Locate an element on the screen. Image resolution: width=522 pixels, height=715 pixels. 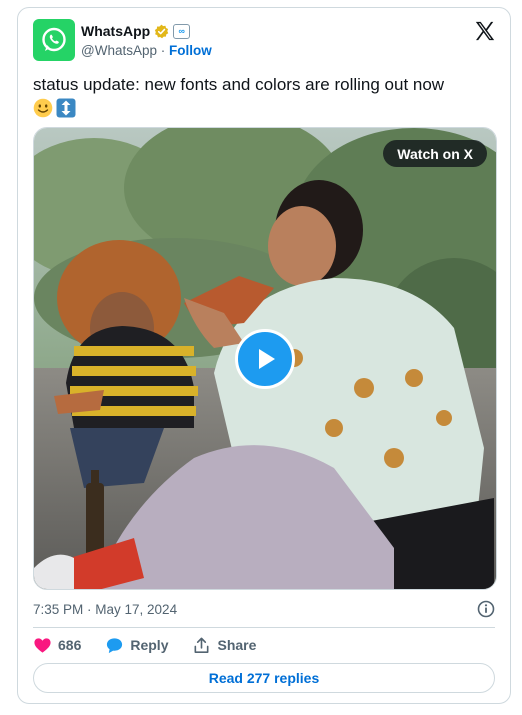
tweet-emojis is located at coordinates (263, 108).